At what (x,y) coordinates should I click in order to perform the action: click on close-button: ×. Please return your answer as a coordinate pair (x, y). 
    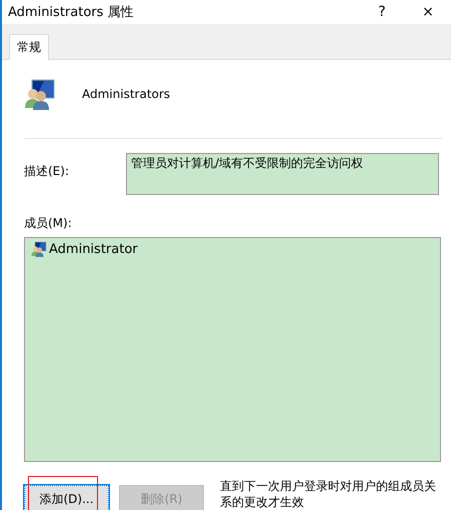
    Looking at the image, I should click on (428, 12).